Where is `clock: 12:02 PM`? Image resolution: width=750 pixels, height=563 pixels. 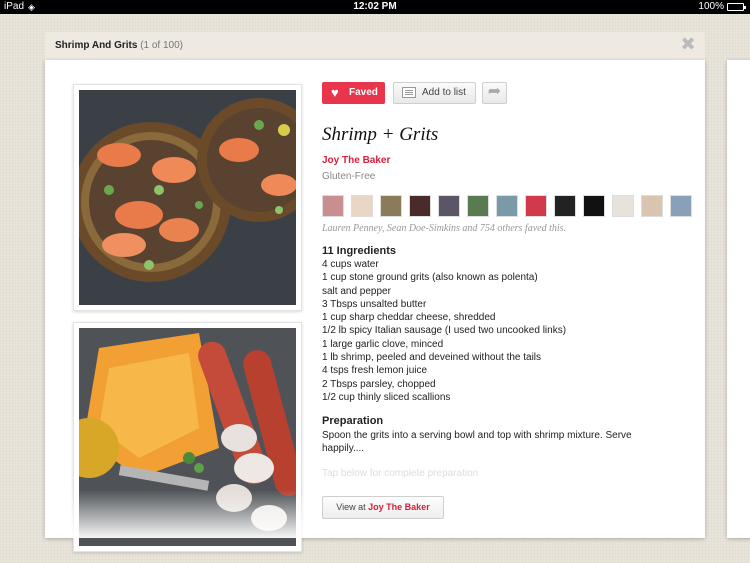
clock: 12:02 PM is located at coordinates (375, 6).